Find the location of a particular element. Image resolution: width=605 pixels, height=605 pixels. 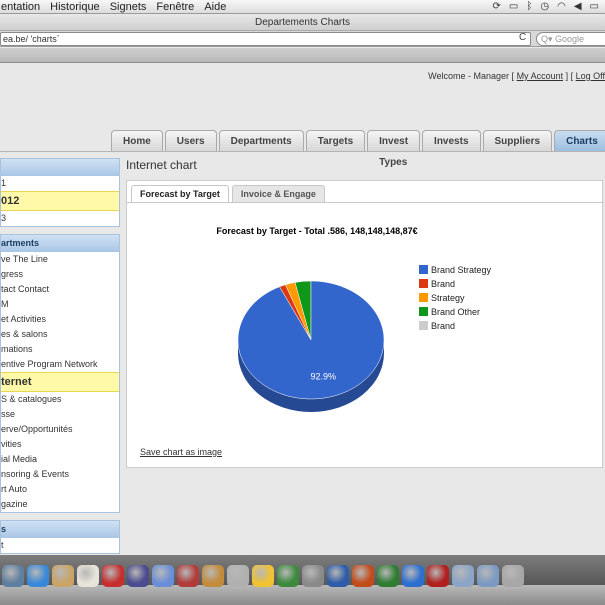

bluetooth-icon: ᛒ is located at coordinates (529, 6).